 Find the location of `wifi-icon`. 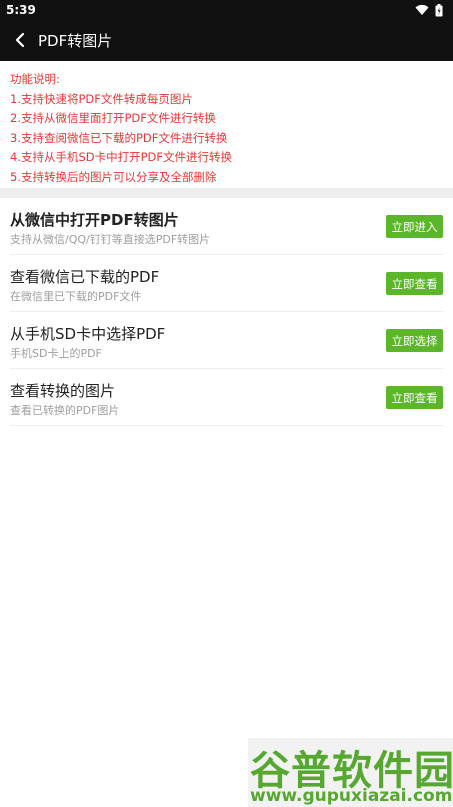

wifi-icon is located at coordinates (422, 9).